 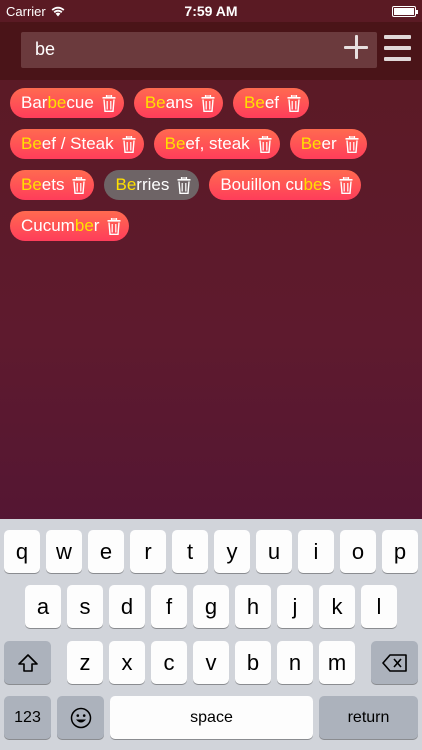 What do you see at coordinates (210, 226) in the screenshot?
I see `tag-row: Cucumber` at bounding box center [210, 226].